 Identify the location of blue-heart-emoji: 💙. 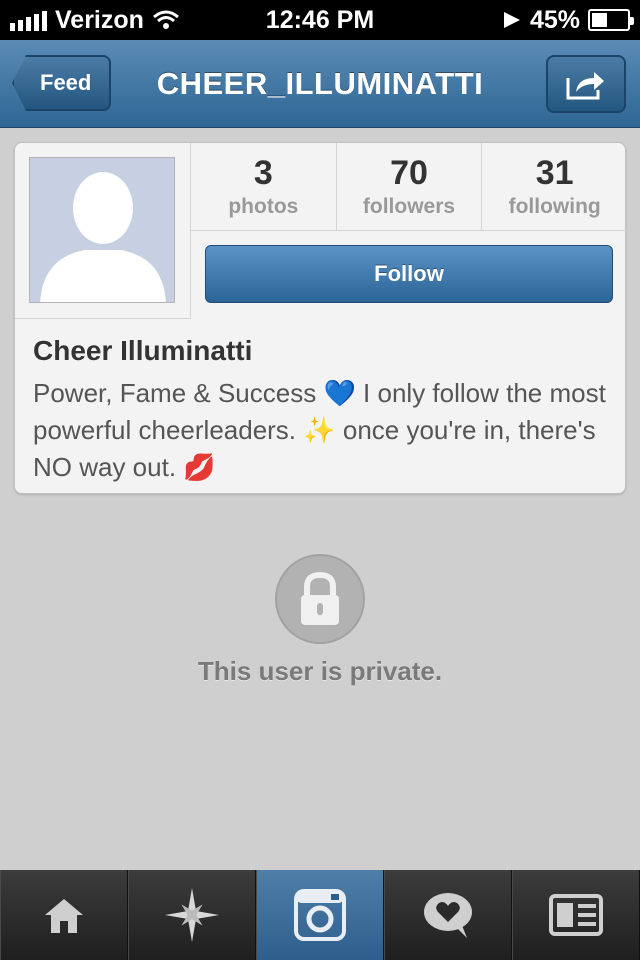
(339, 394).